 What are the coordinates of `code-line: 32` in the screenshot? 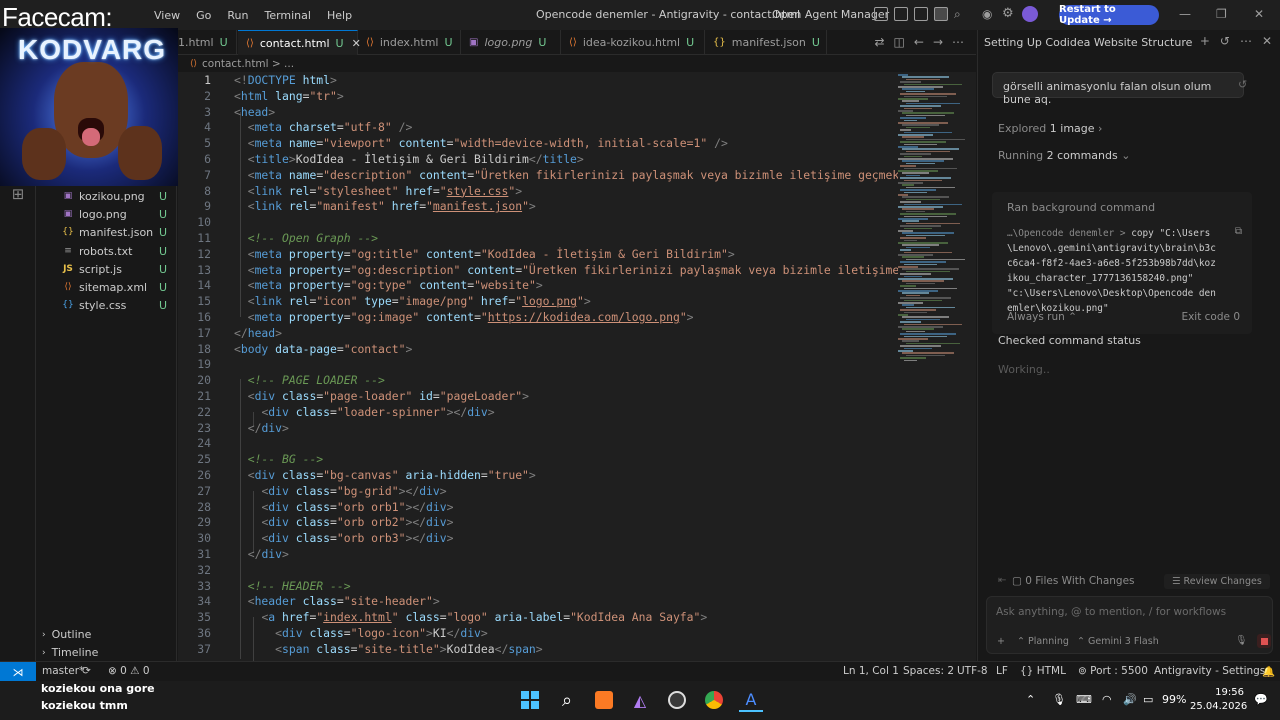 It's located at (538, 571).